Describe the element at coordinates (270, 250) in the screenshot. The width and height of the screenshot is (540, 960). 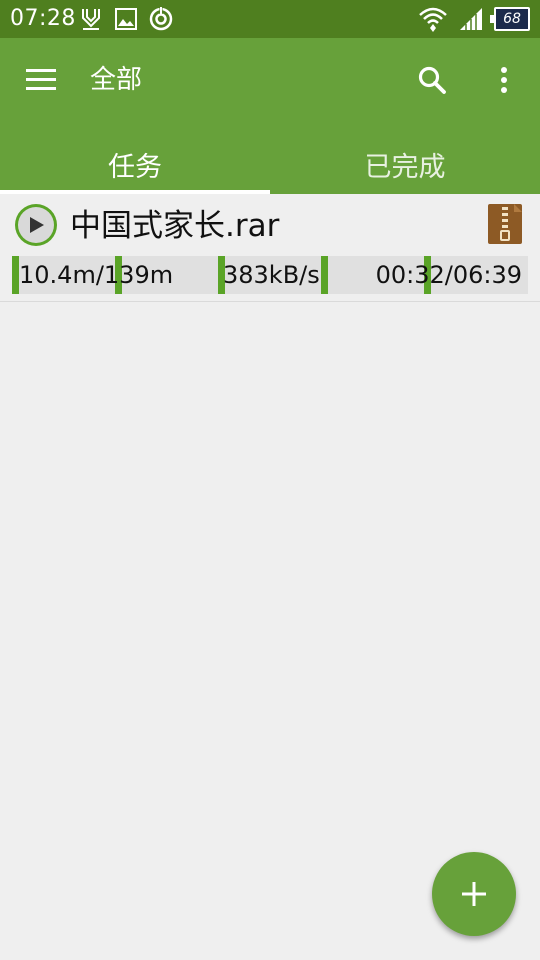
I see `task-list-item: 中国式家长.rar 10.4m/139m 383kB/s 00:32/06:39` at that location.